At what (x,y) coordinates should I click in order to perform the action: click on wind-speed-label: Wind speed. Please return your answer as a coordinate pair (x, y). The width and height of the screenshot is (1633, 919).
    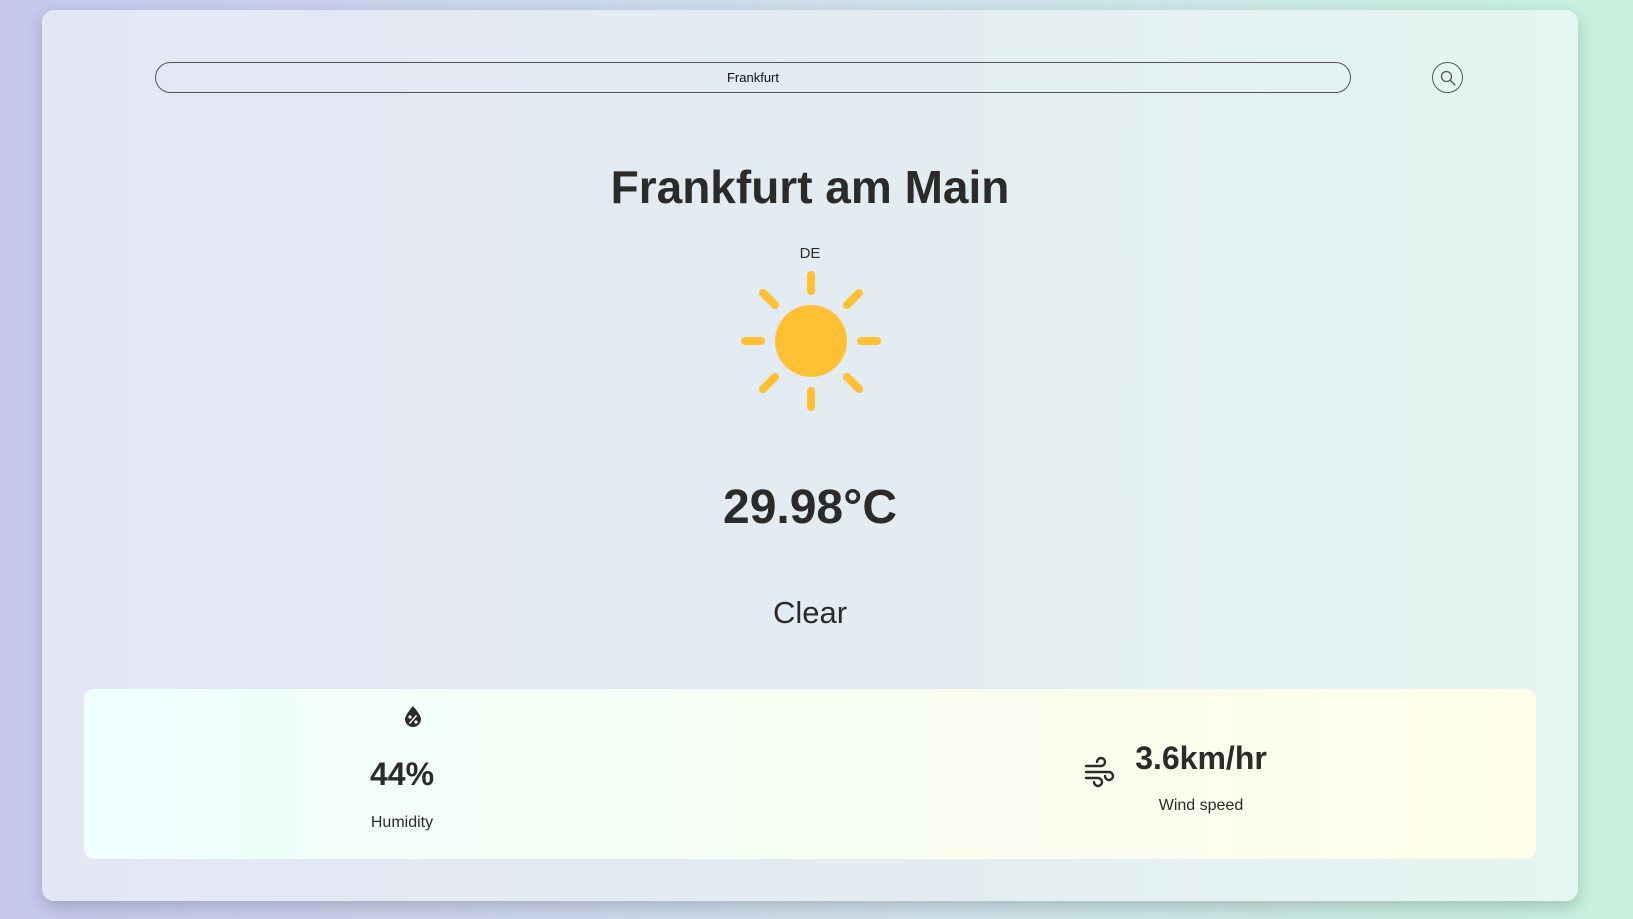
    Looking at the image, I should click on (1201, 805).